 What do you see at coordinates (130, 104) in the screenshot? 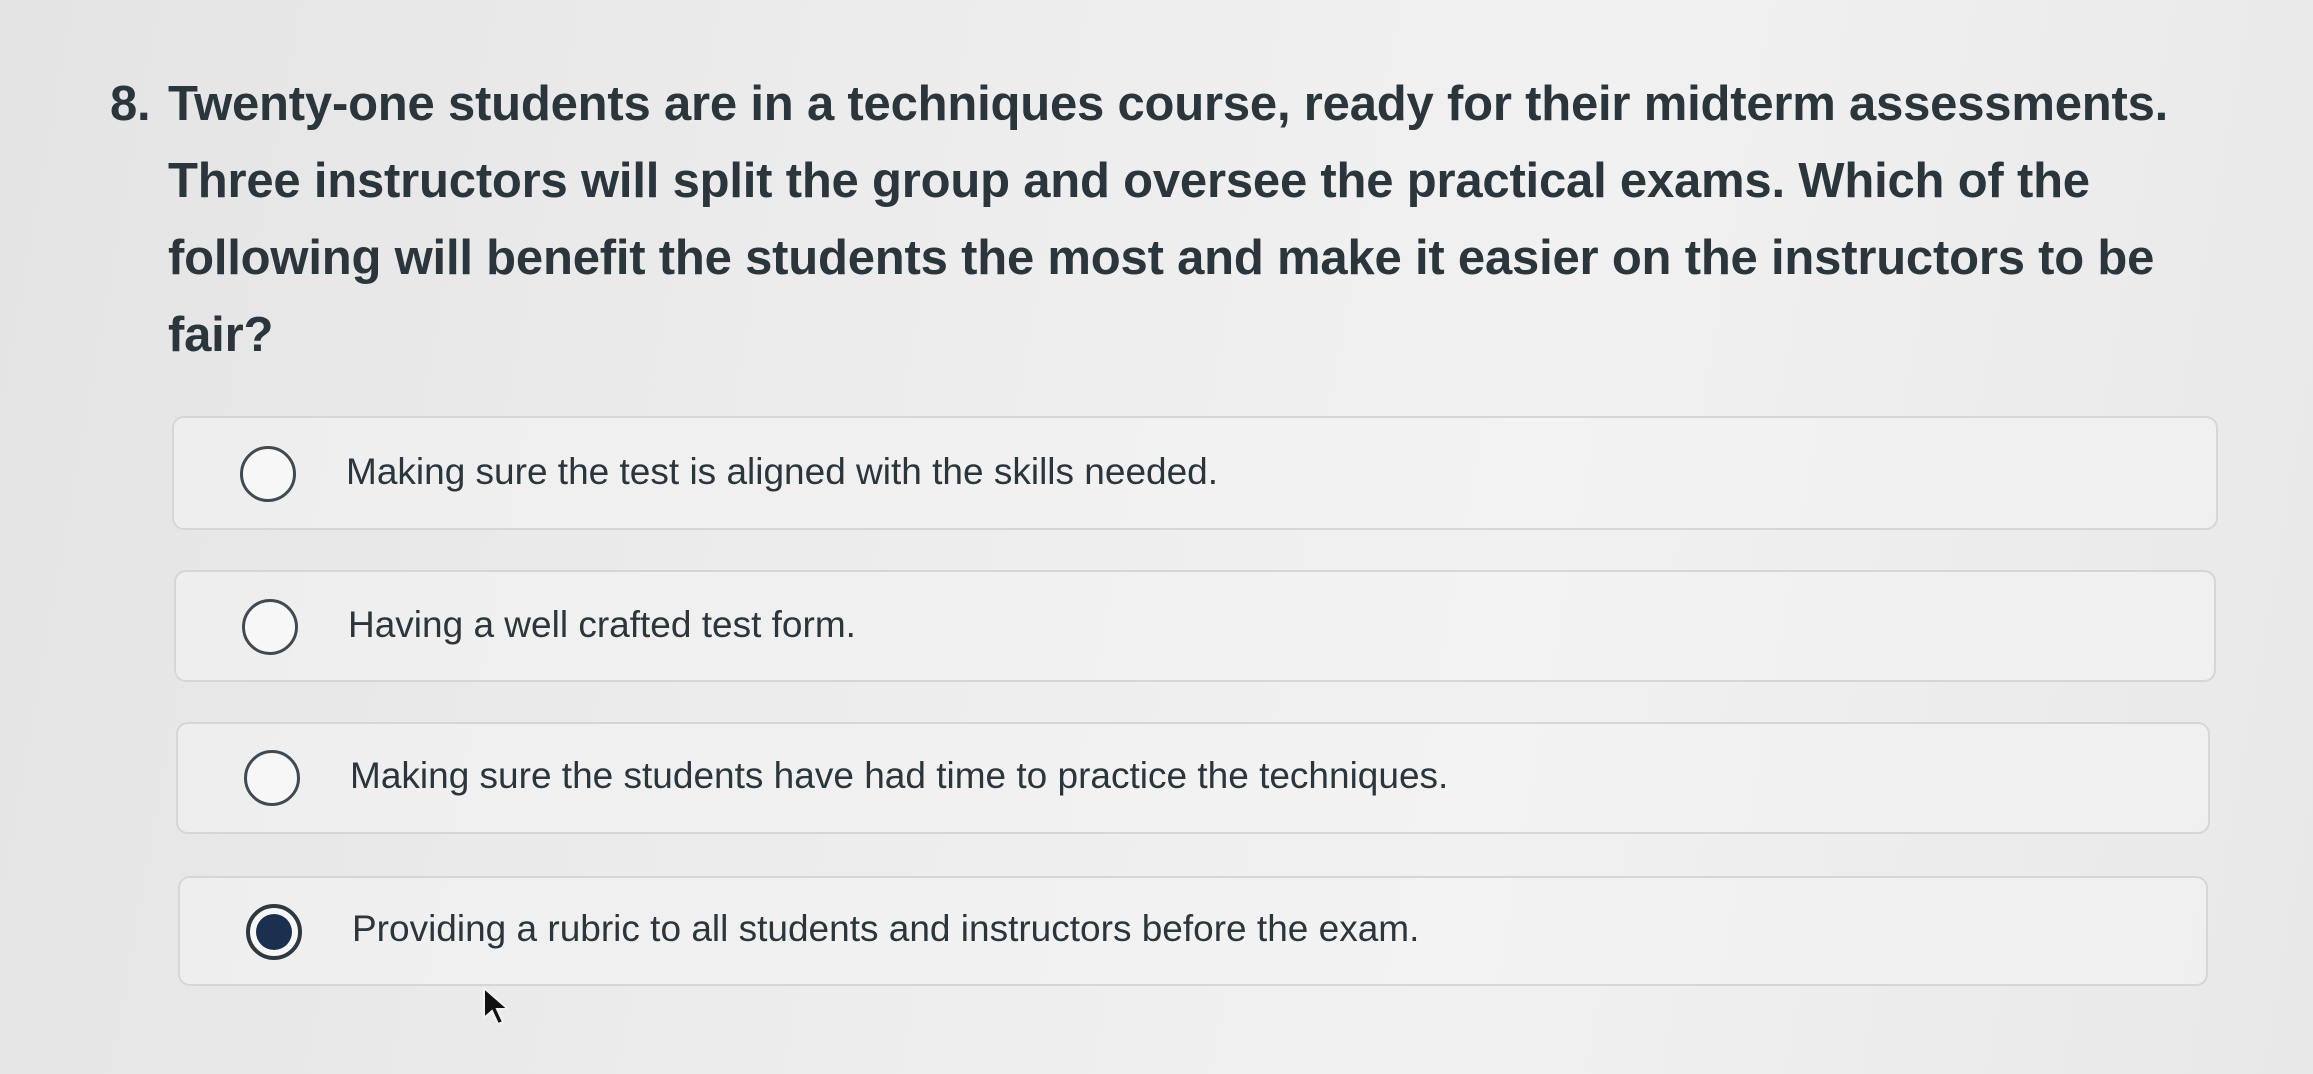
I see `question-number: 8.` at bounding box center [130, 104].